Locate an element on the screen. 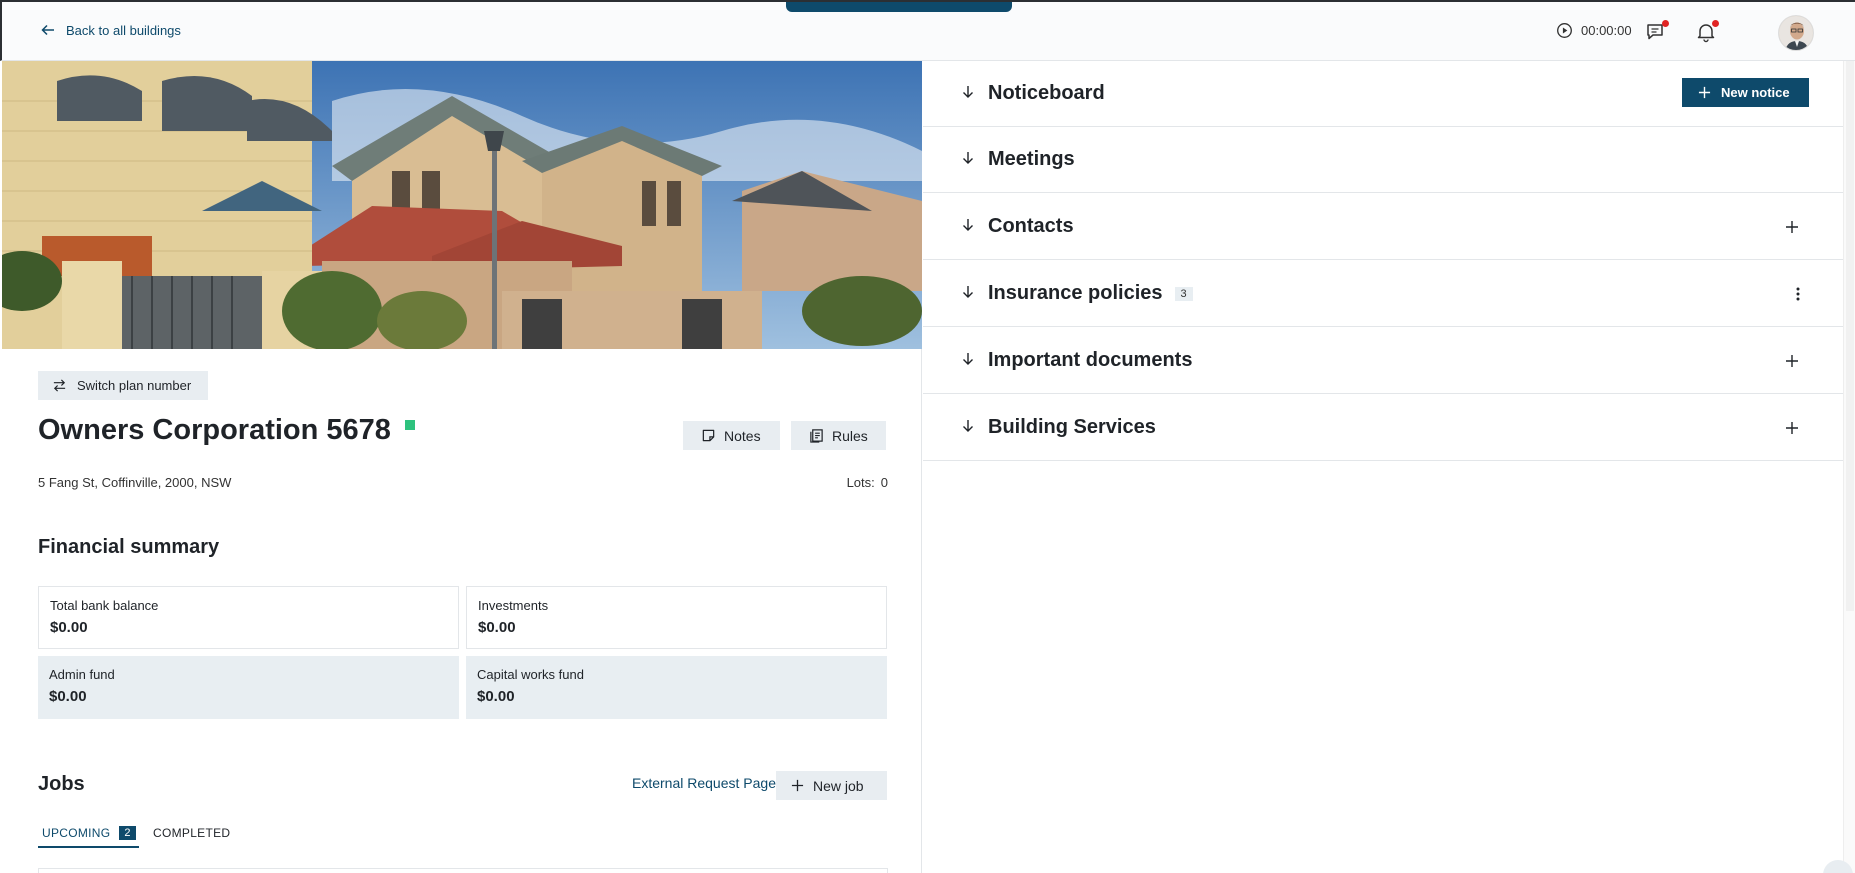  arrow-left-icon is located at coordinates (47, 30).